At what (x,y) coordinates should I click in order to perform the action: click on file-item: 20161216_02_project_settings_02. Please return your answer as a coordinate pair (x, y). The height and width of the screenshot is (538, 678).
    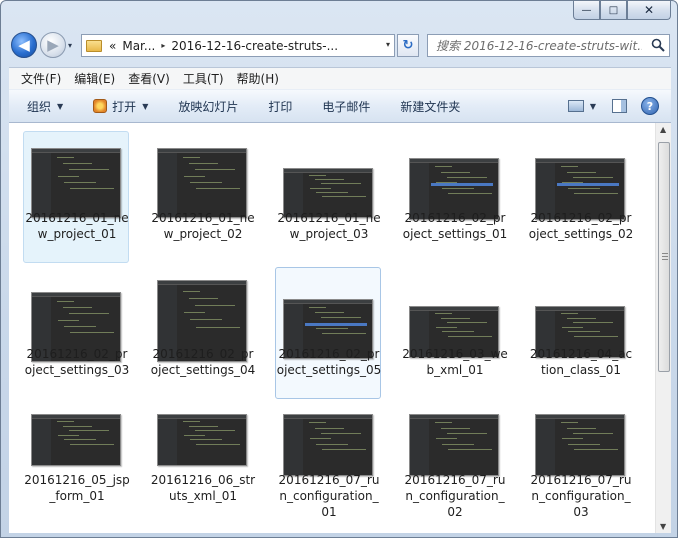
    Looking at the image, I should click on (580, 197).